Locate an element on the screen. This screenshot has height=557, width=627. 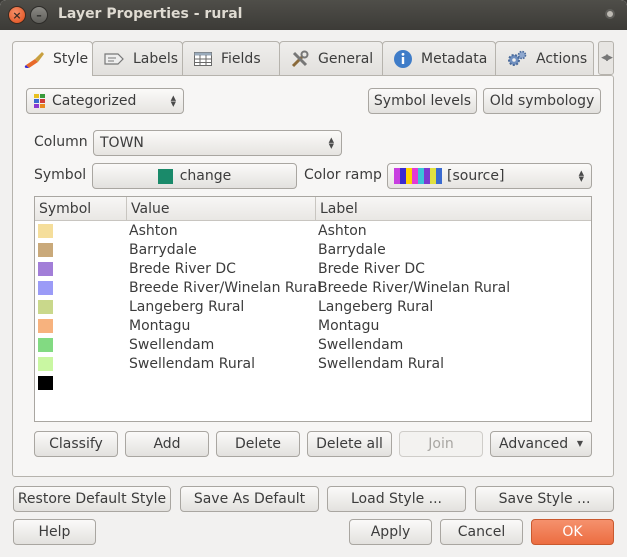
tab-scroll-arrows: ◀▶ is located at coordinates (606, 58).